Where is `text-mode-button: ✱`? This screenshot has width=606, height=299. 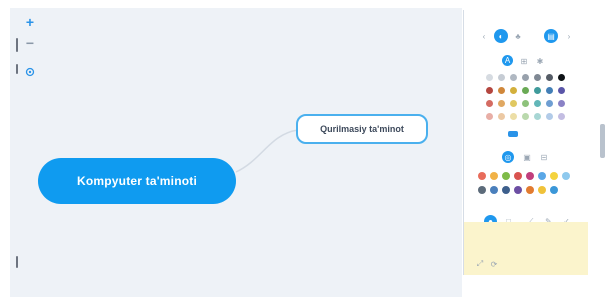 text-mode-button: ✱ is located at coordinates (540, 61).